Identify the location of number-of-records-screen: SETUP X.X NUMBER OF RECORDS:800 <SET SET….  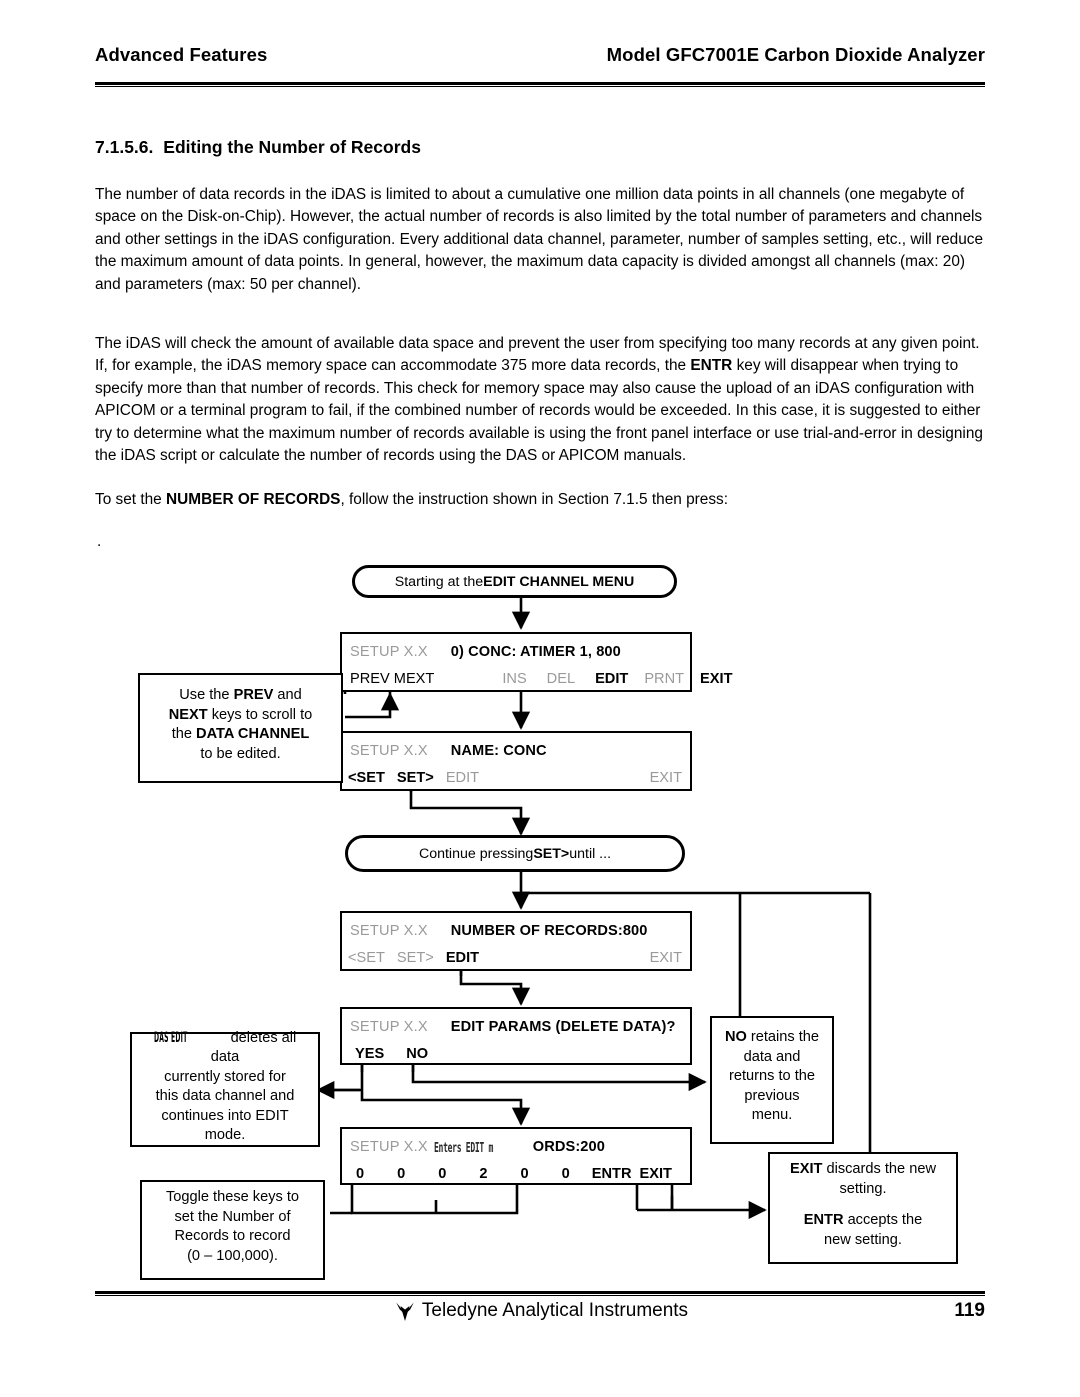
(516, 941).